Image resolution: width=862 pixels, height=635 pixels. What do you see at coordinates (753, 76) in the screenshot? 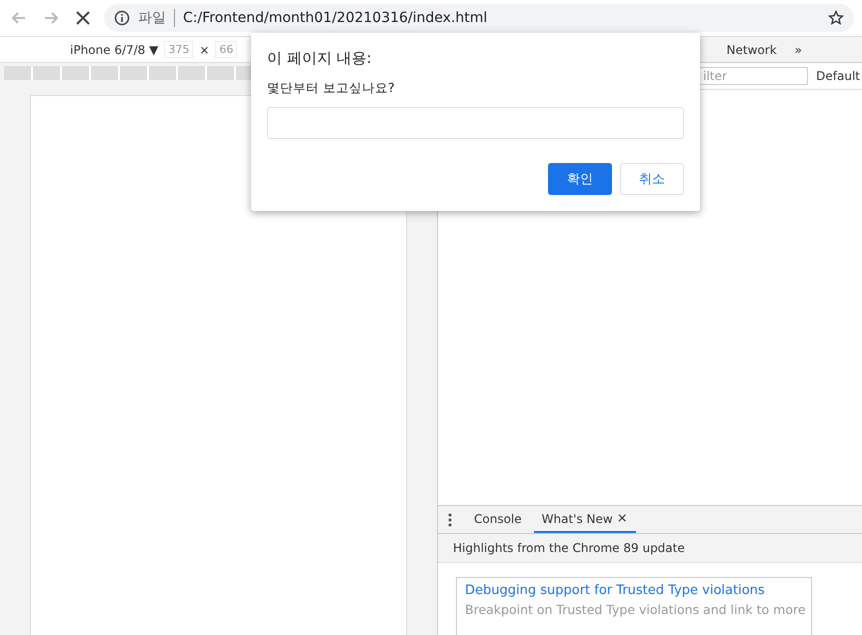
I see `filter-field: ilter` at bounding box center [753, 76].